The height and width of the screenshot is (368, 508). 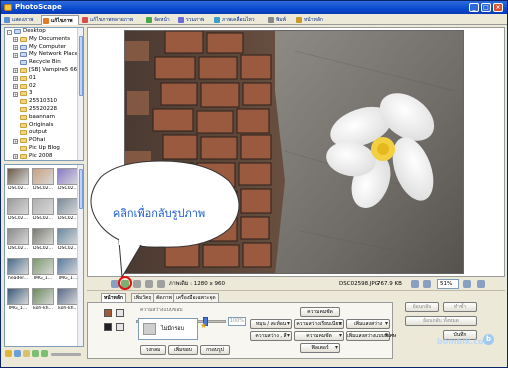 What do you see at coordinates (44, 55) in the screenshot?
I see `tree-item: + My Network Places` at bounding box center [44, 55].